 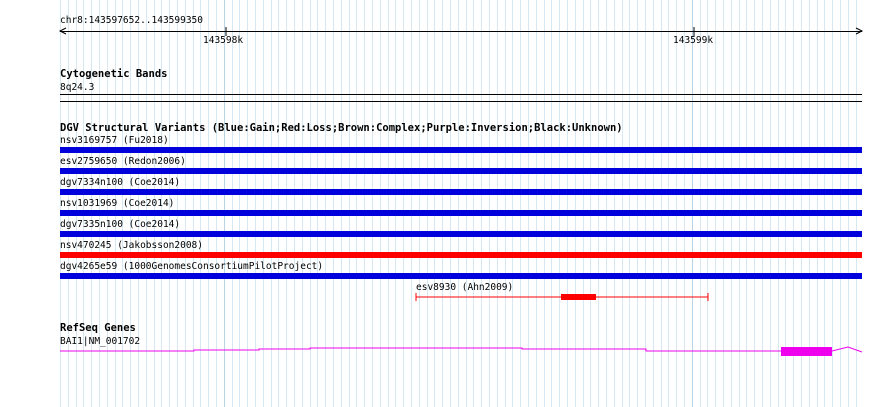 I want to click on cytoband-label: 8q24.3, so click(x=77, y=87).